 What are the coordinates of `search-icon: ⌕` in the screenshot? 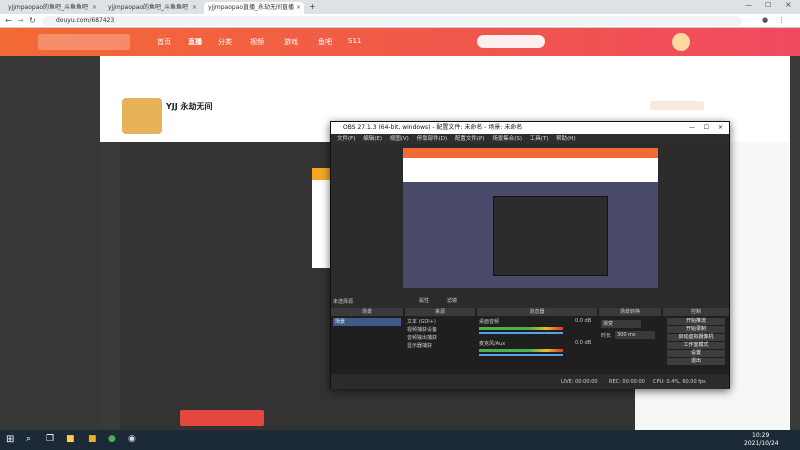 It's located at (28, 439).